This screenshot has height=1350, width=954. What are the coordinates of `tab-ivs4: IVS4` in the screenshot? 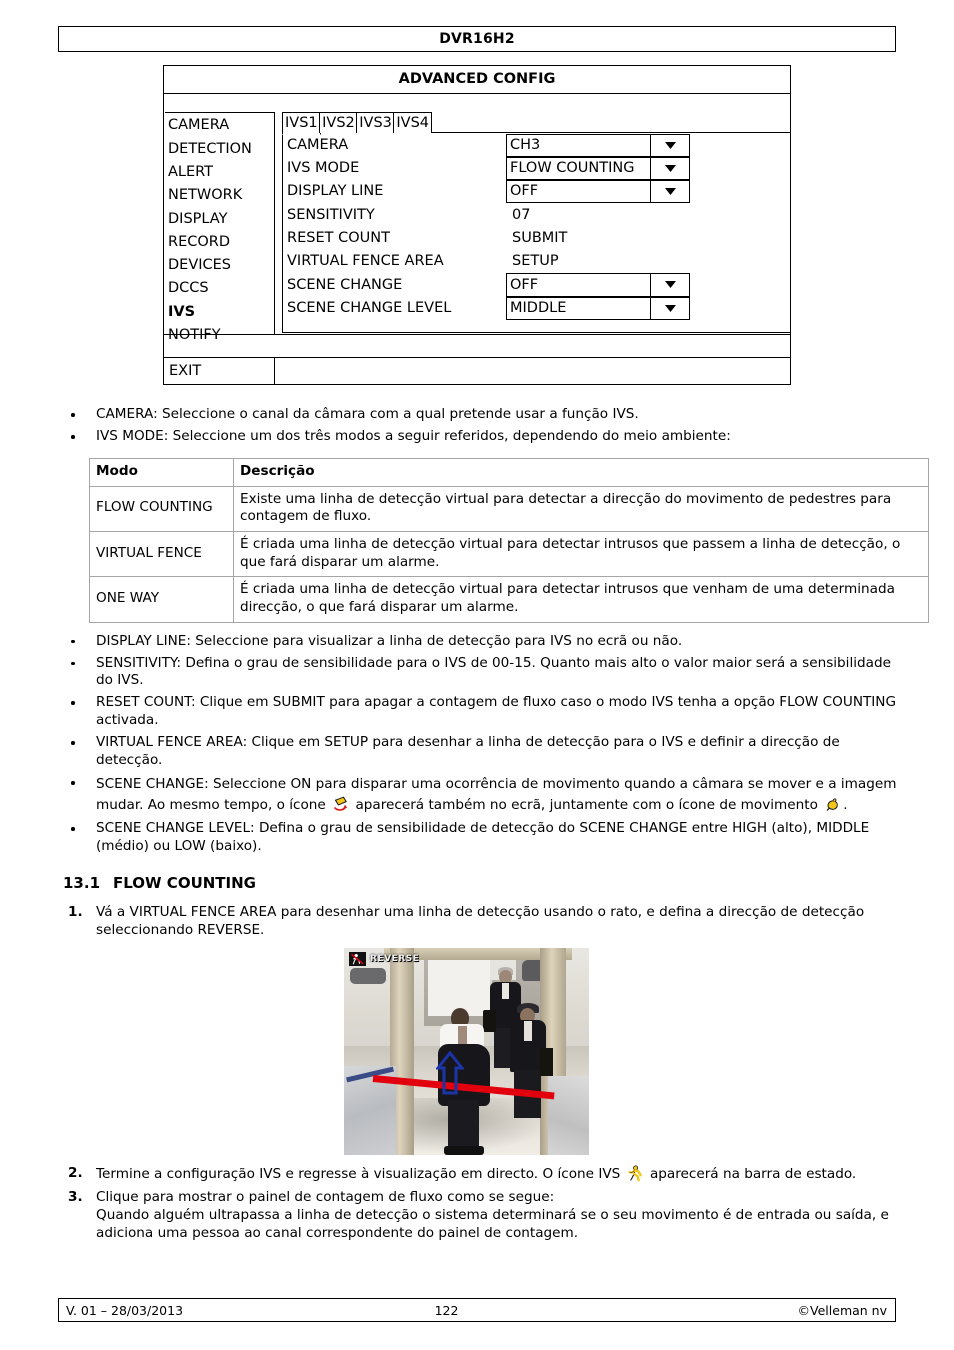 It's located at (412, 122).